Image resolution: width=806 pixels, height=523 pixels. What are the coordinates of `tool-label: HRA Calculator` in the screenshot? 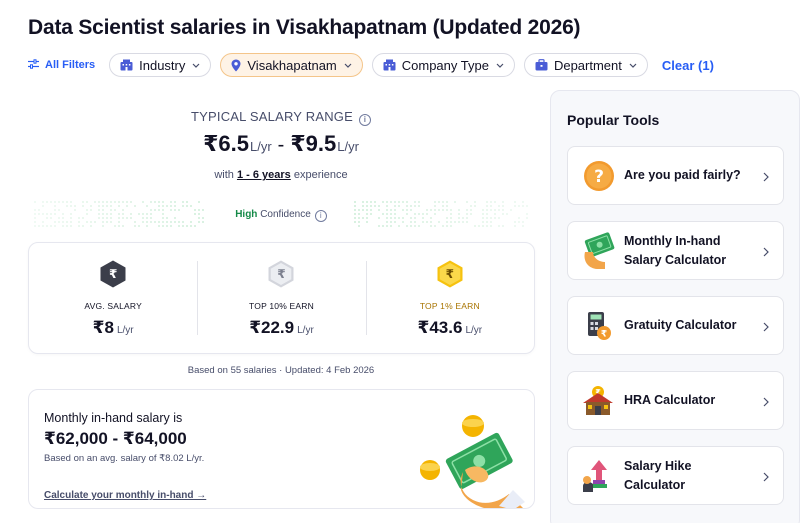 It's located at (670, 400).